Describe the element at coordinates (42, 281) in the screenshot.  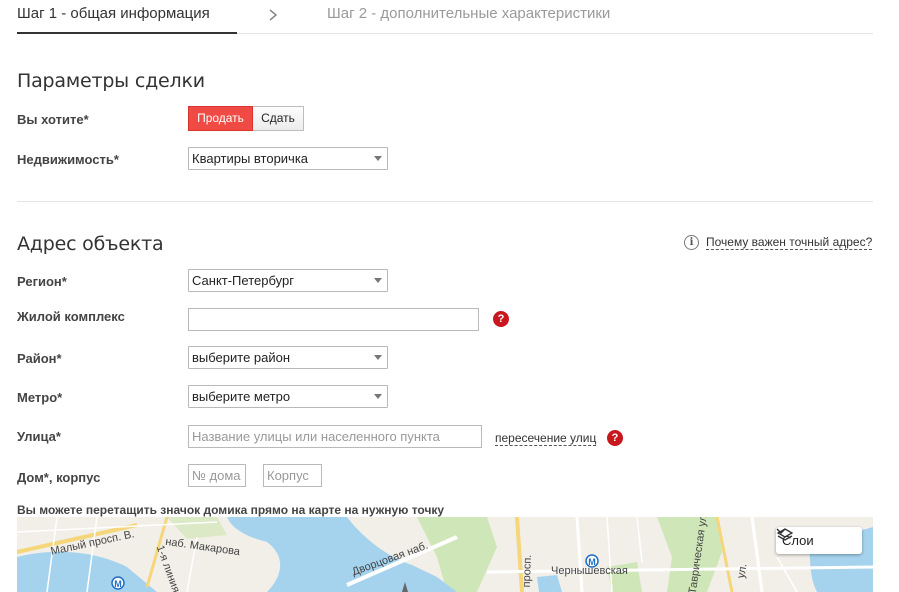
I see `region-label: Регион*` at that location.